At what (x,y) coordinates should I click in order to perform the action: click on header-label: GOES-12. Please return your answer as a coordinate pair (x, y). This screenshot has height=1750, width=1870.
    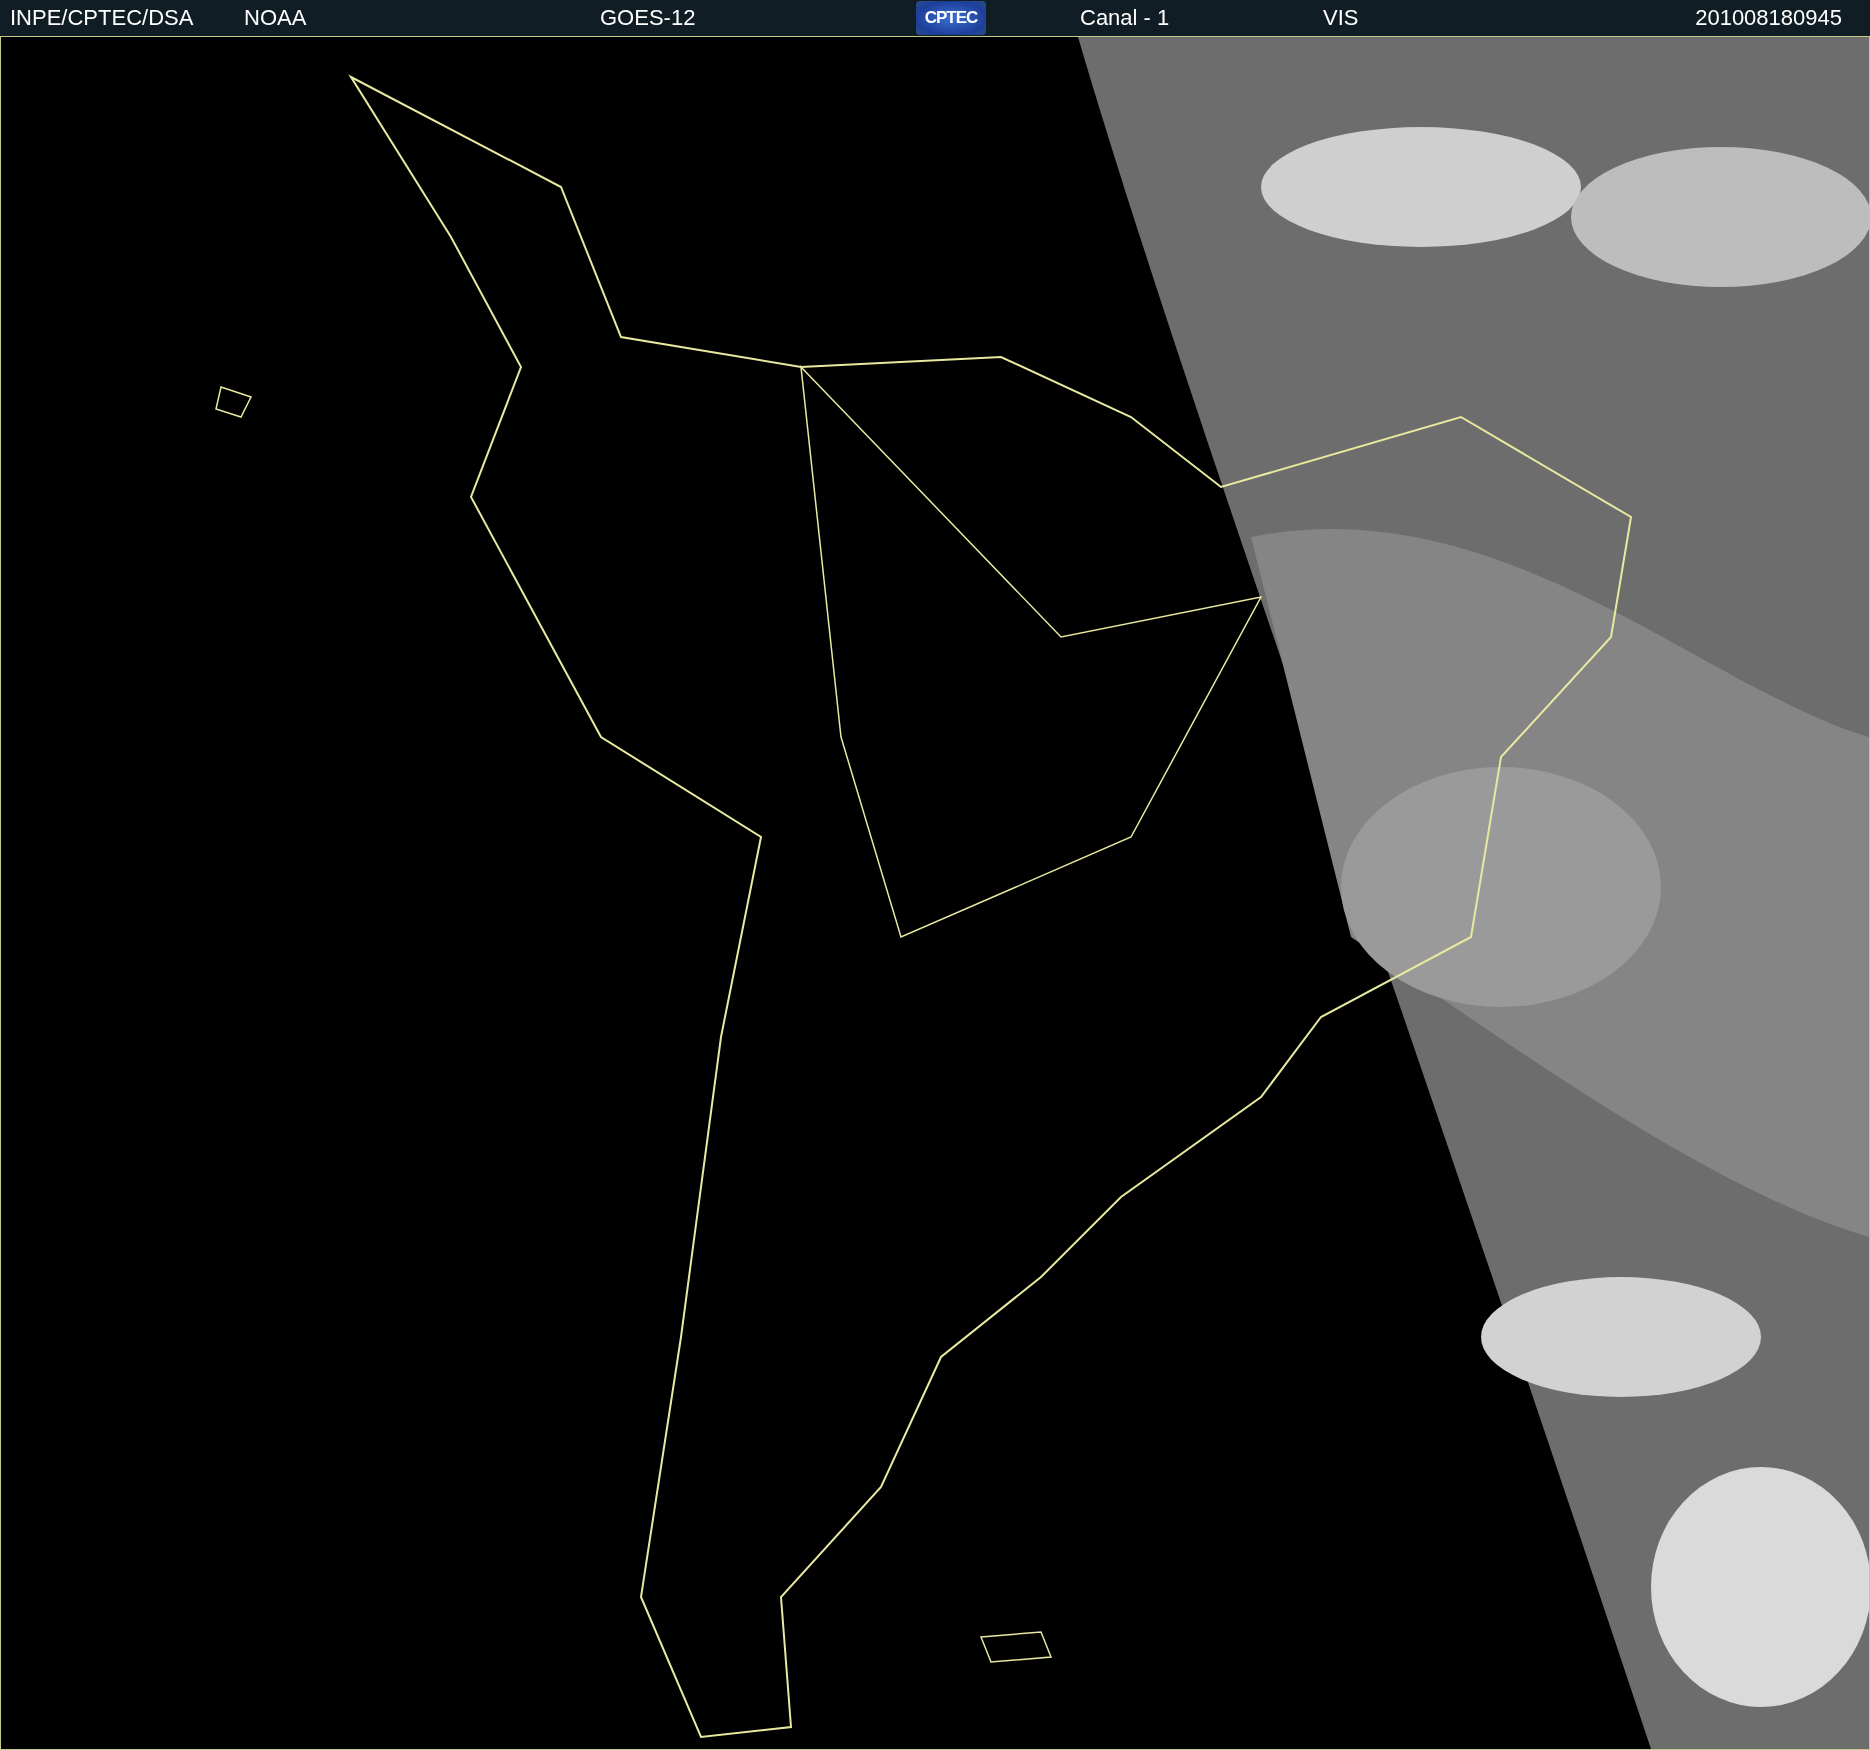
    Looking at the image, I should click on (648, 18).